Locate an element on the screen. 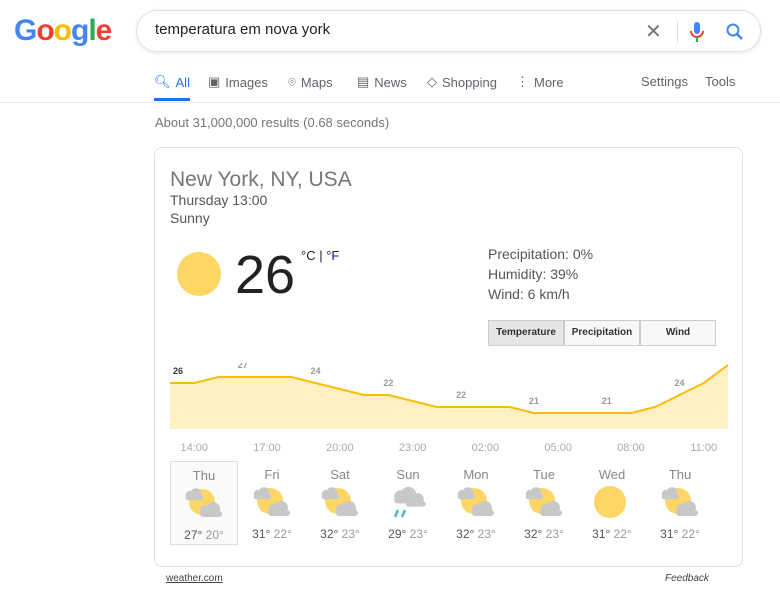 The height and width of the screenshot is (599, 780). forecast-day: Thu 27° 20° is located at coordinates (204, 503).